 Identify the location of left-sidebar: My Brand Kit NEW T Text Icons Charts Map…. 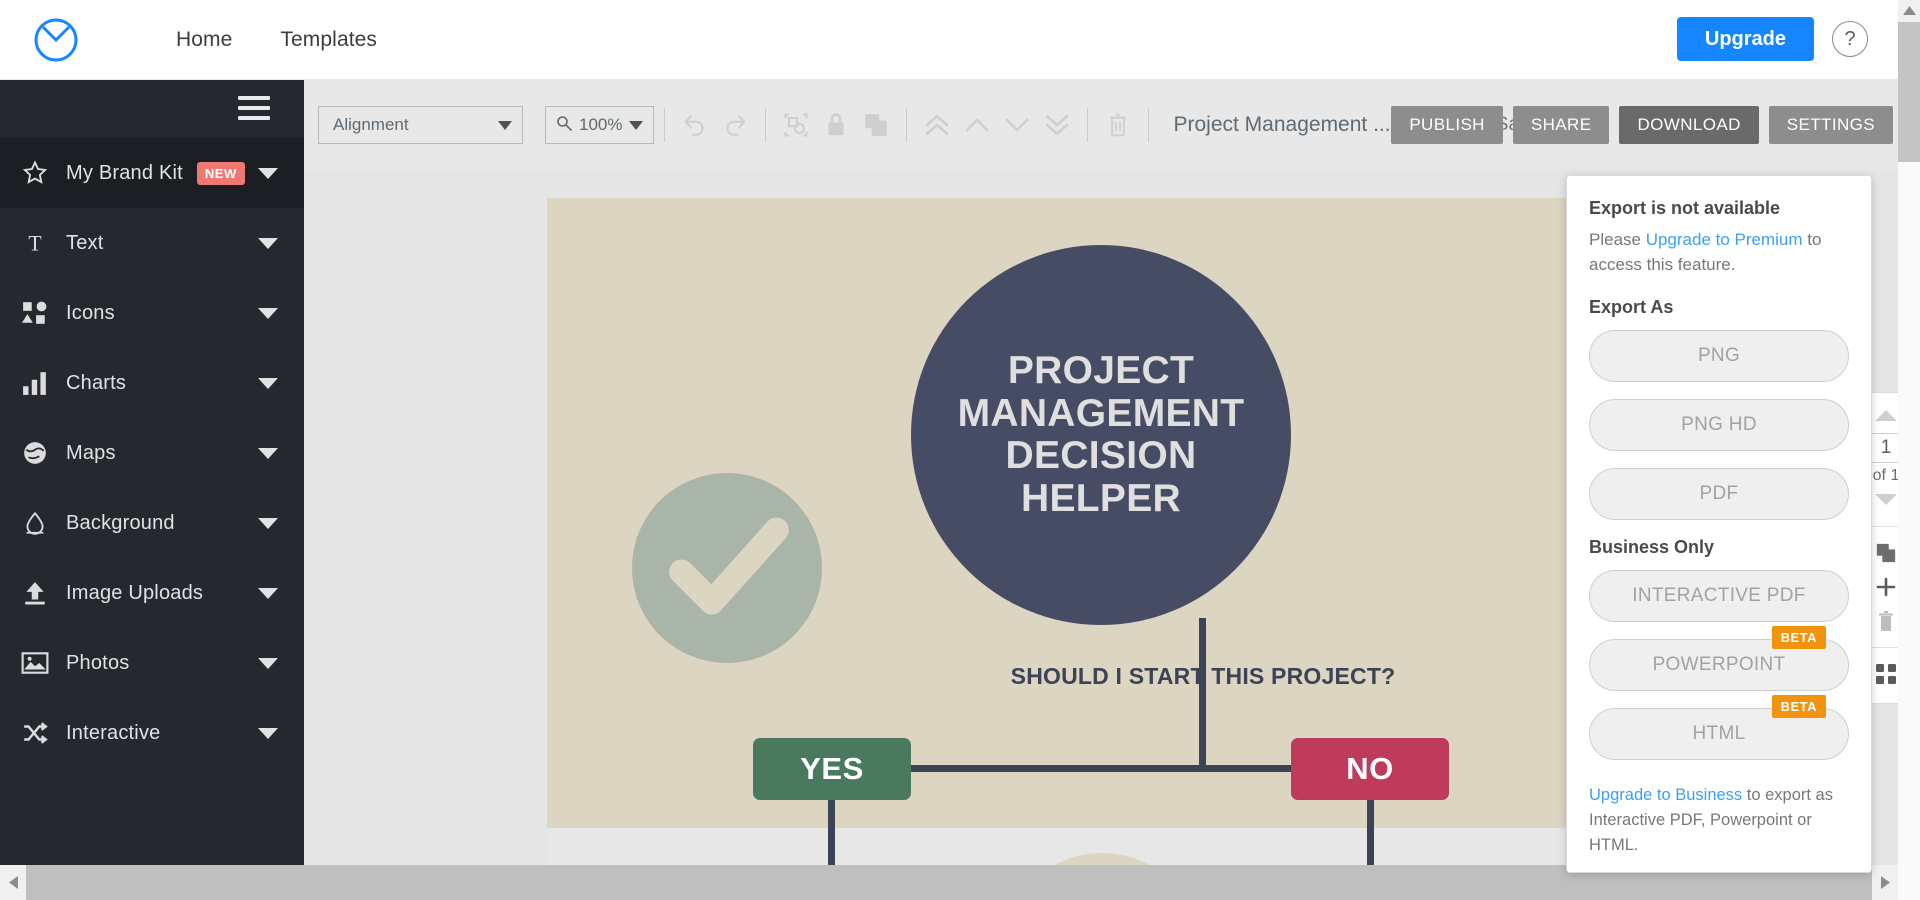
(152, 472).